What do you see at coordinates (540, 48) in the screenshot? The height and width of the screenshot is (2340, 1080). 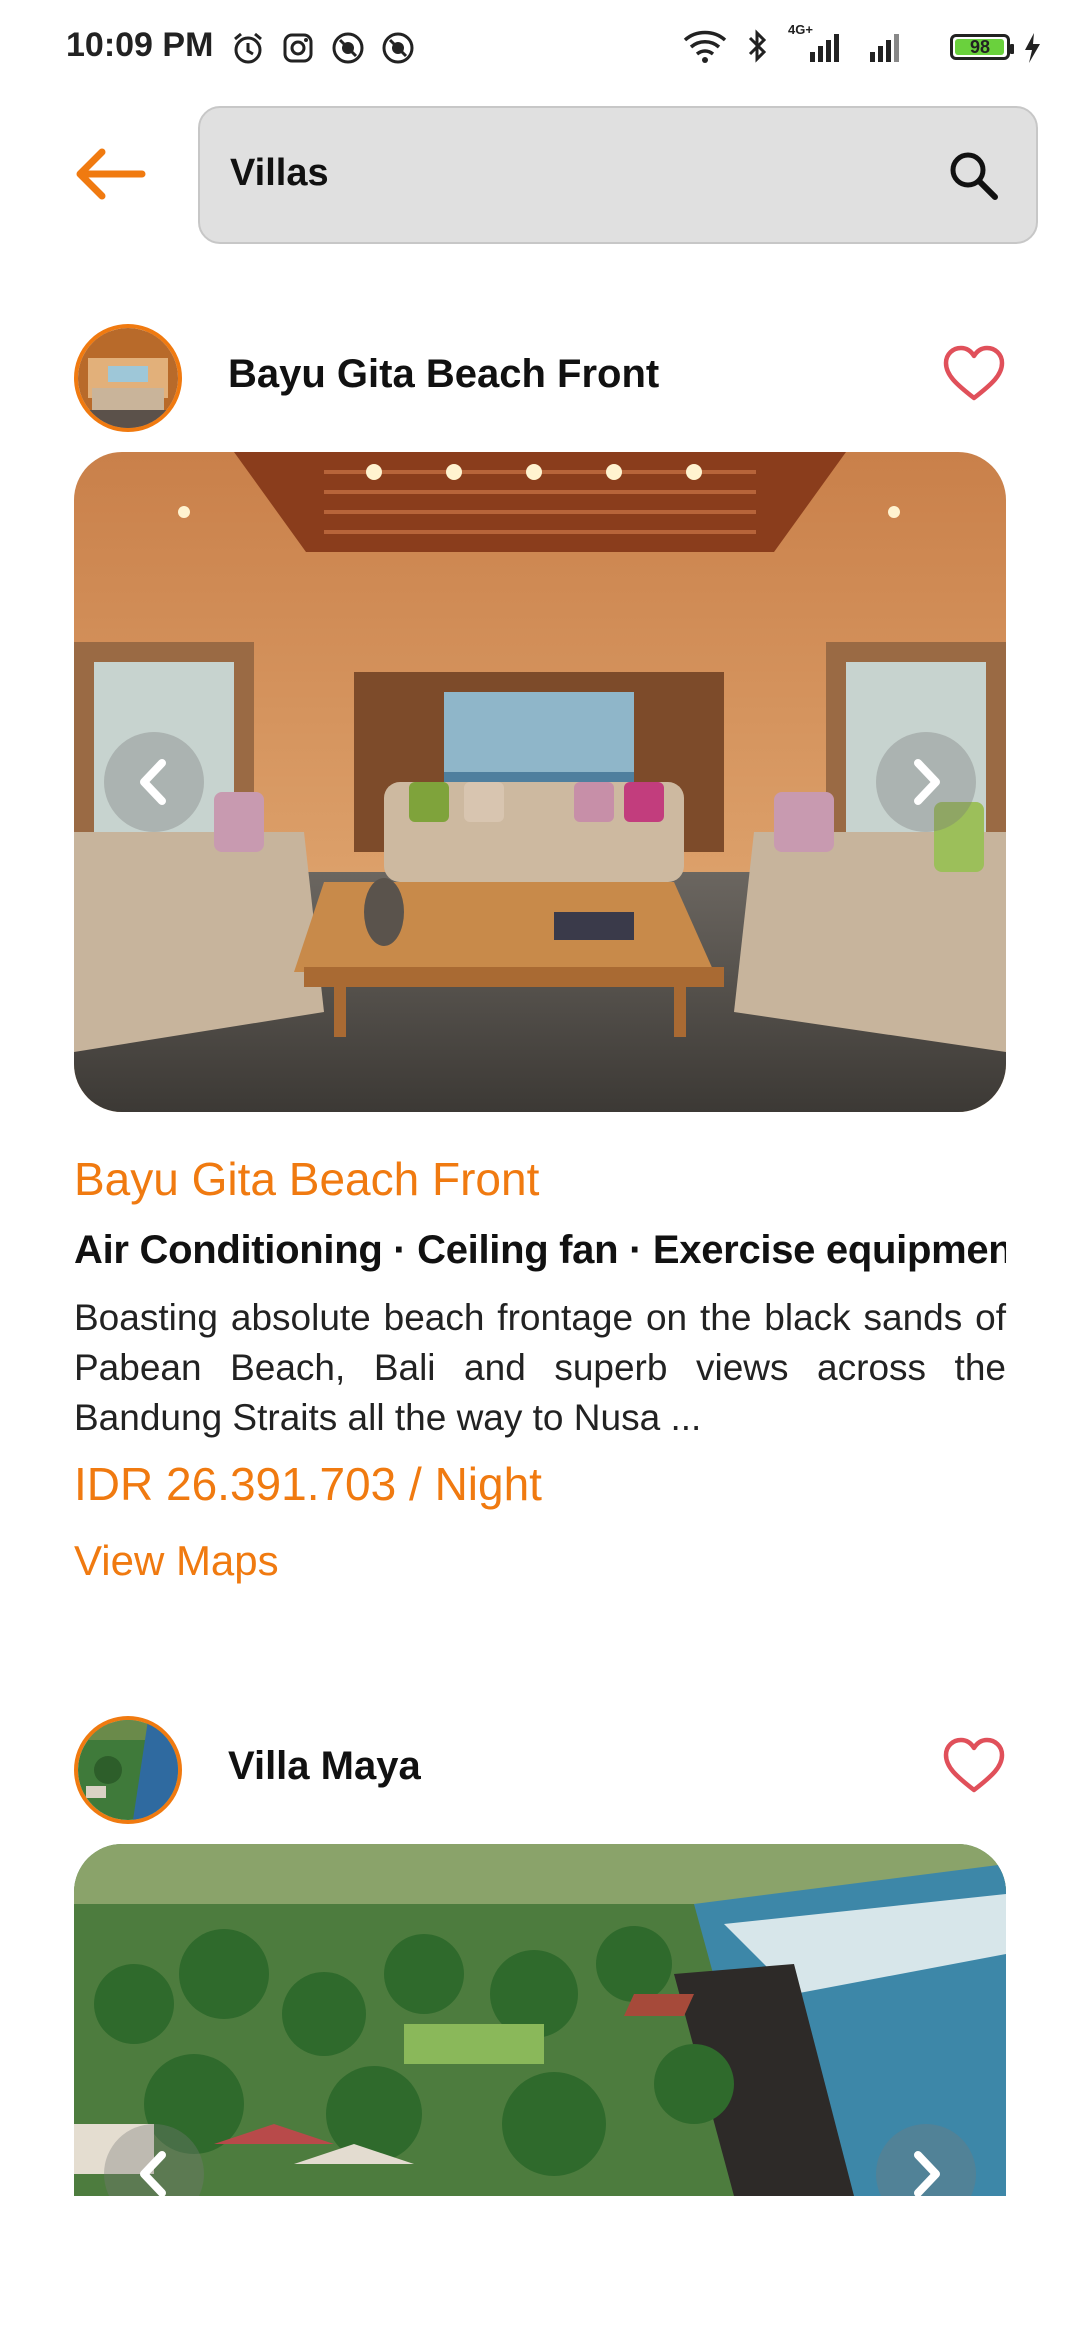 I see `status-bar: 10:09 PM 4G+ 98` at bounding box center [540, 48].